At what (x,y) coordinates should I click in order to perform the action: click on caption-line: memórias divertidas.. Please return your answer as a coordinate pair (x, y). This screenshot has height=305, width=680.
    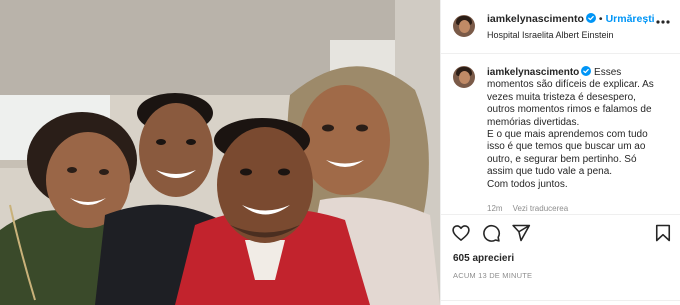
    Looking at the image, I should click on (533, 122).